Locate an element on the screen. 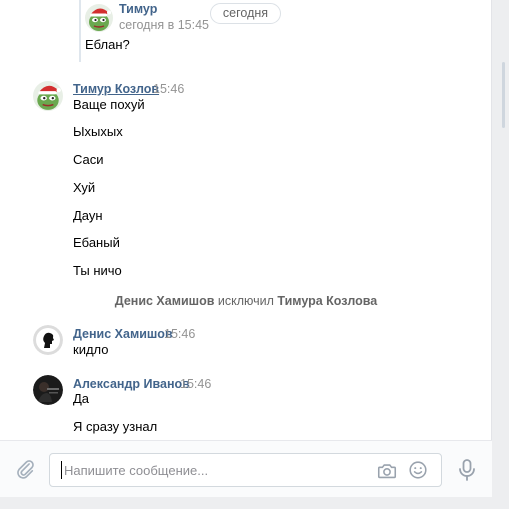 The height and width of the screenshot is (509, 509). message-text: Ты ничо is located at coordinates (97, 270).